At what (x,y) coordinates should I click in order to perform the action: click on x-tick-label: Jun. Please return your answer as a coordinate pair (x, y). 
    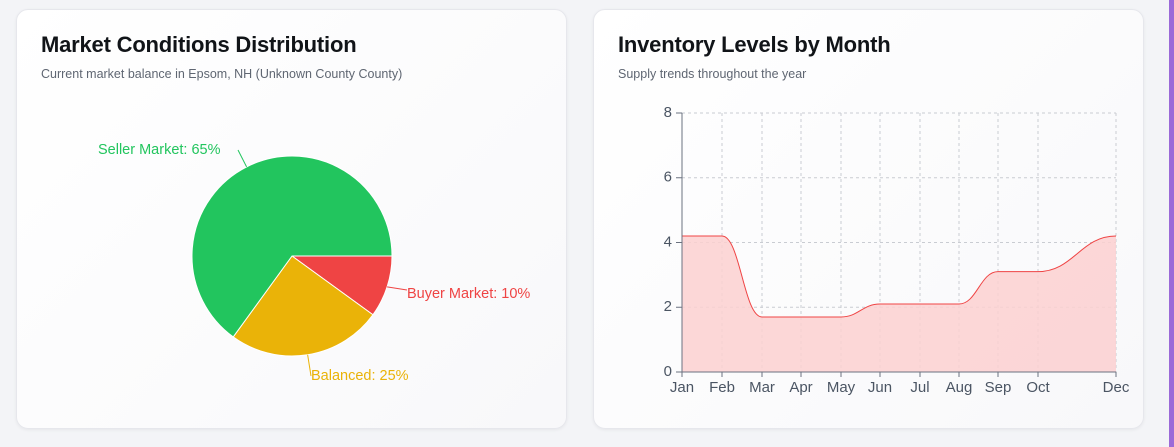
    Looking at the image, I should click on (880, 387).